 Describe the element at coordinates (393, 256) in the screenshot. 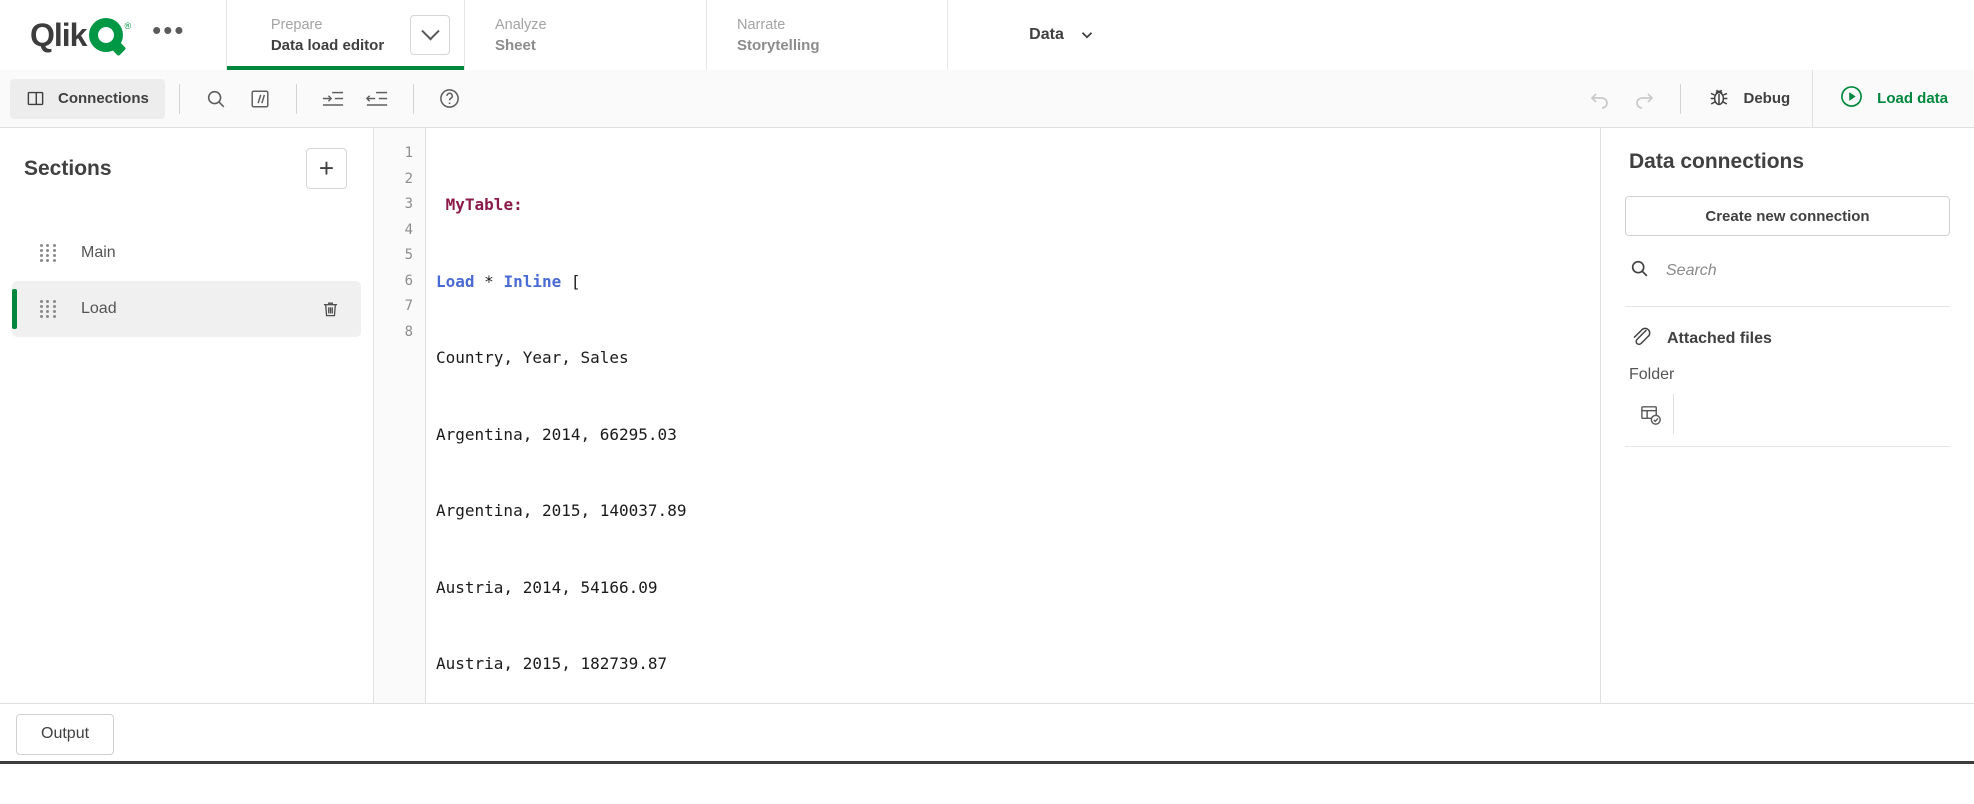

I see `line-number: 5` at that location.